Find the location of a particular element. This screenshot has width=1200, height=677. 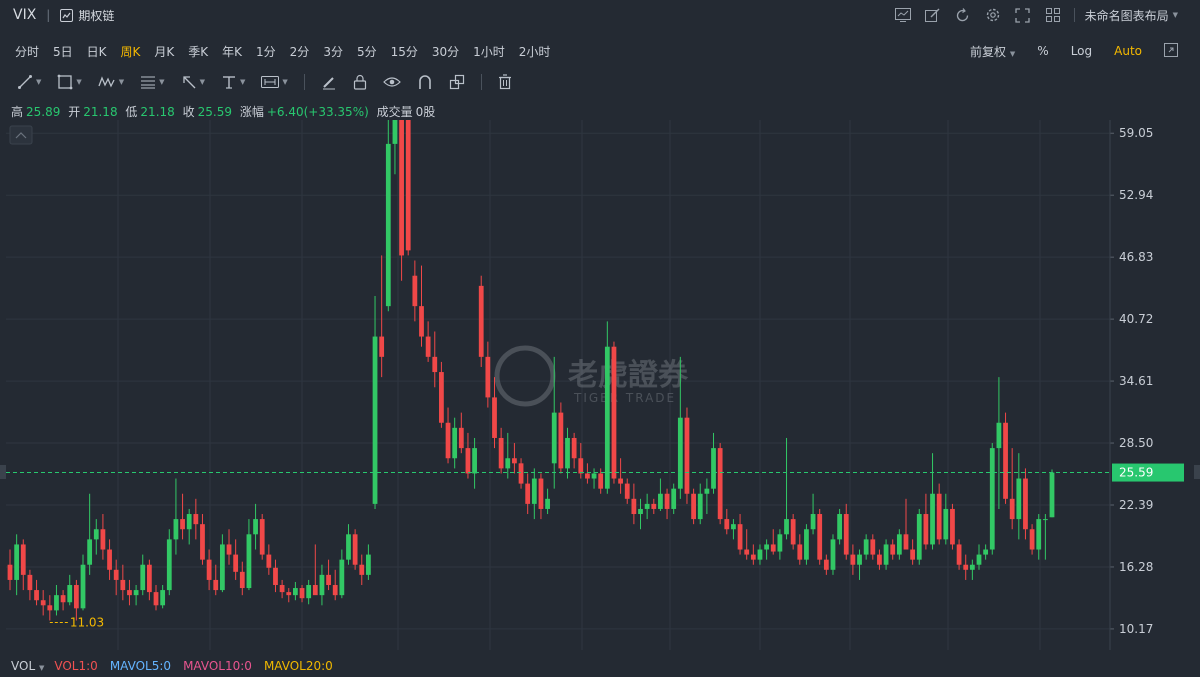

grid-layout-icon is located at coordinates (1053, 15).